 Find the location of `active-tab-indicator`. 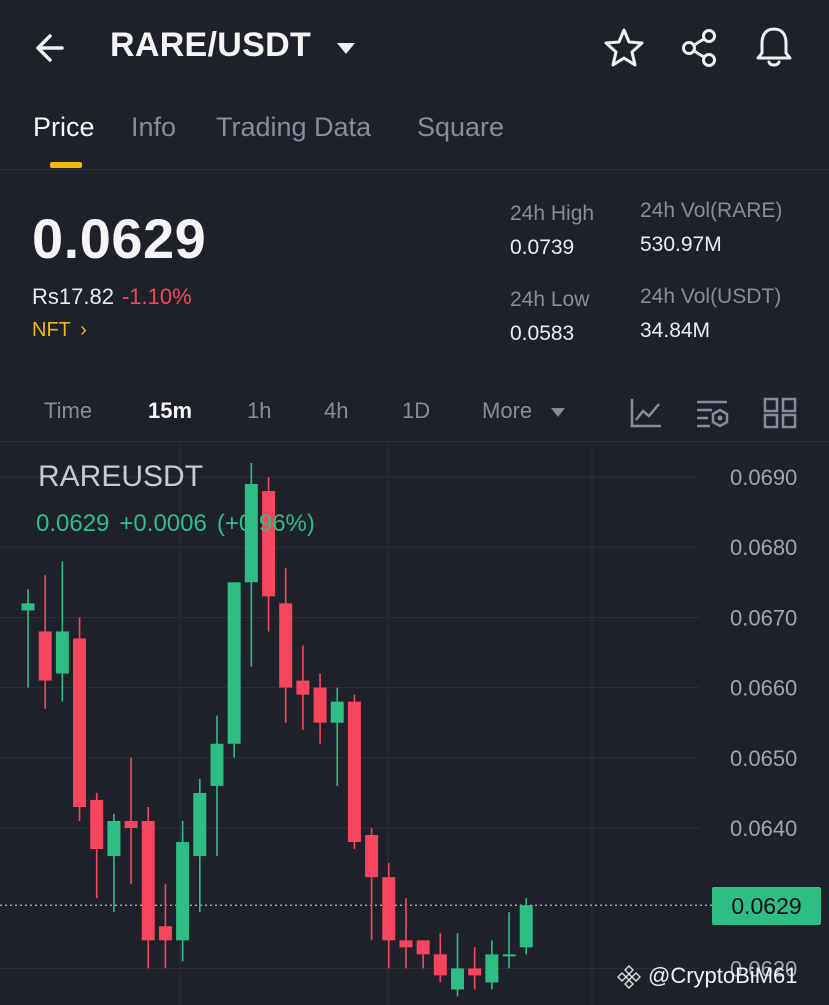

active-tab-indicator is located at coordinates (66, 165).